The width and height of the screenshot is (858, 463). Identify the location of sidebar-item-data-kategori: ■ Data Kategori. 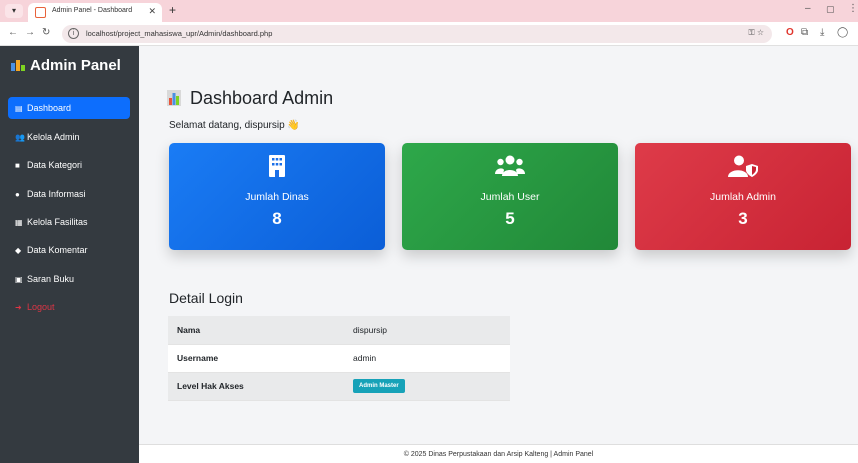
(69, 165).